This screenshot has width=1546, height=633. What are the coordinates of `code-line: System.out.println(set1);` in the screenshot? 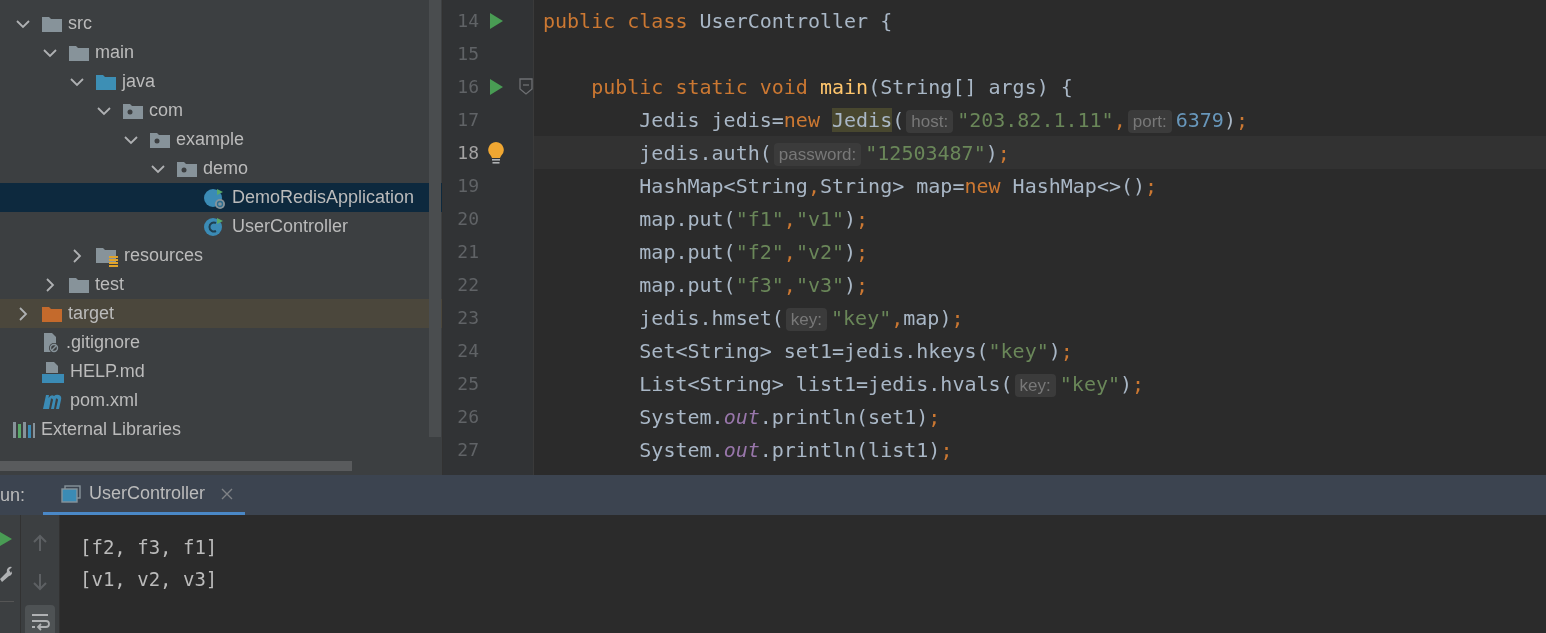 It's located at (789, 416).